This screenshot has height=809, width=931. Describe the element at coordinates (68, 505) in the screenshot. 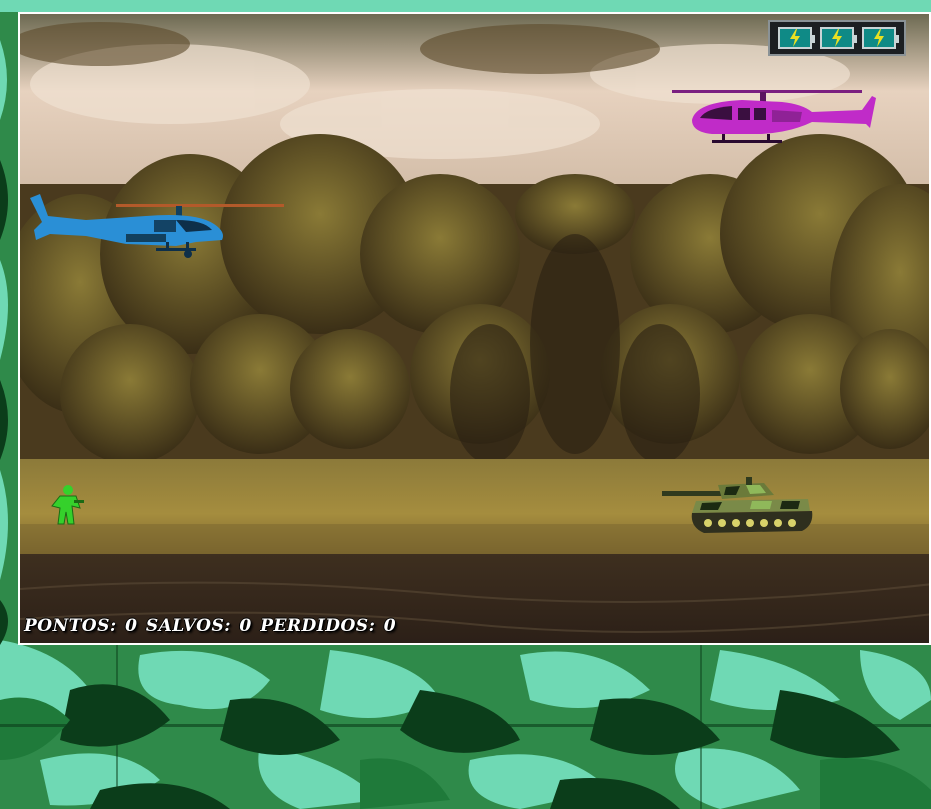

I see `soldier-icon` at that location.